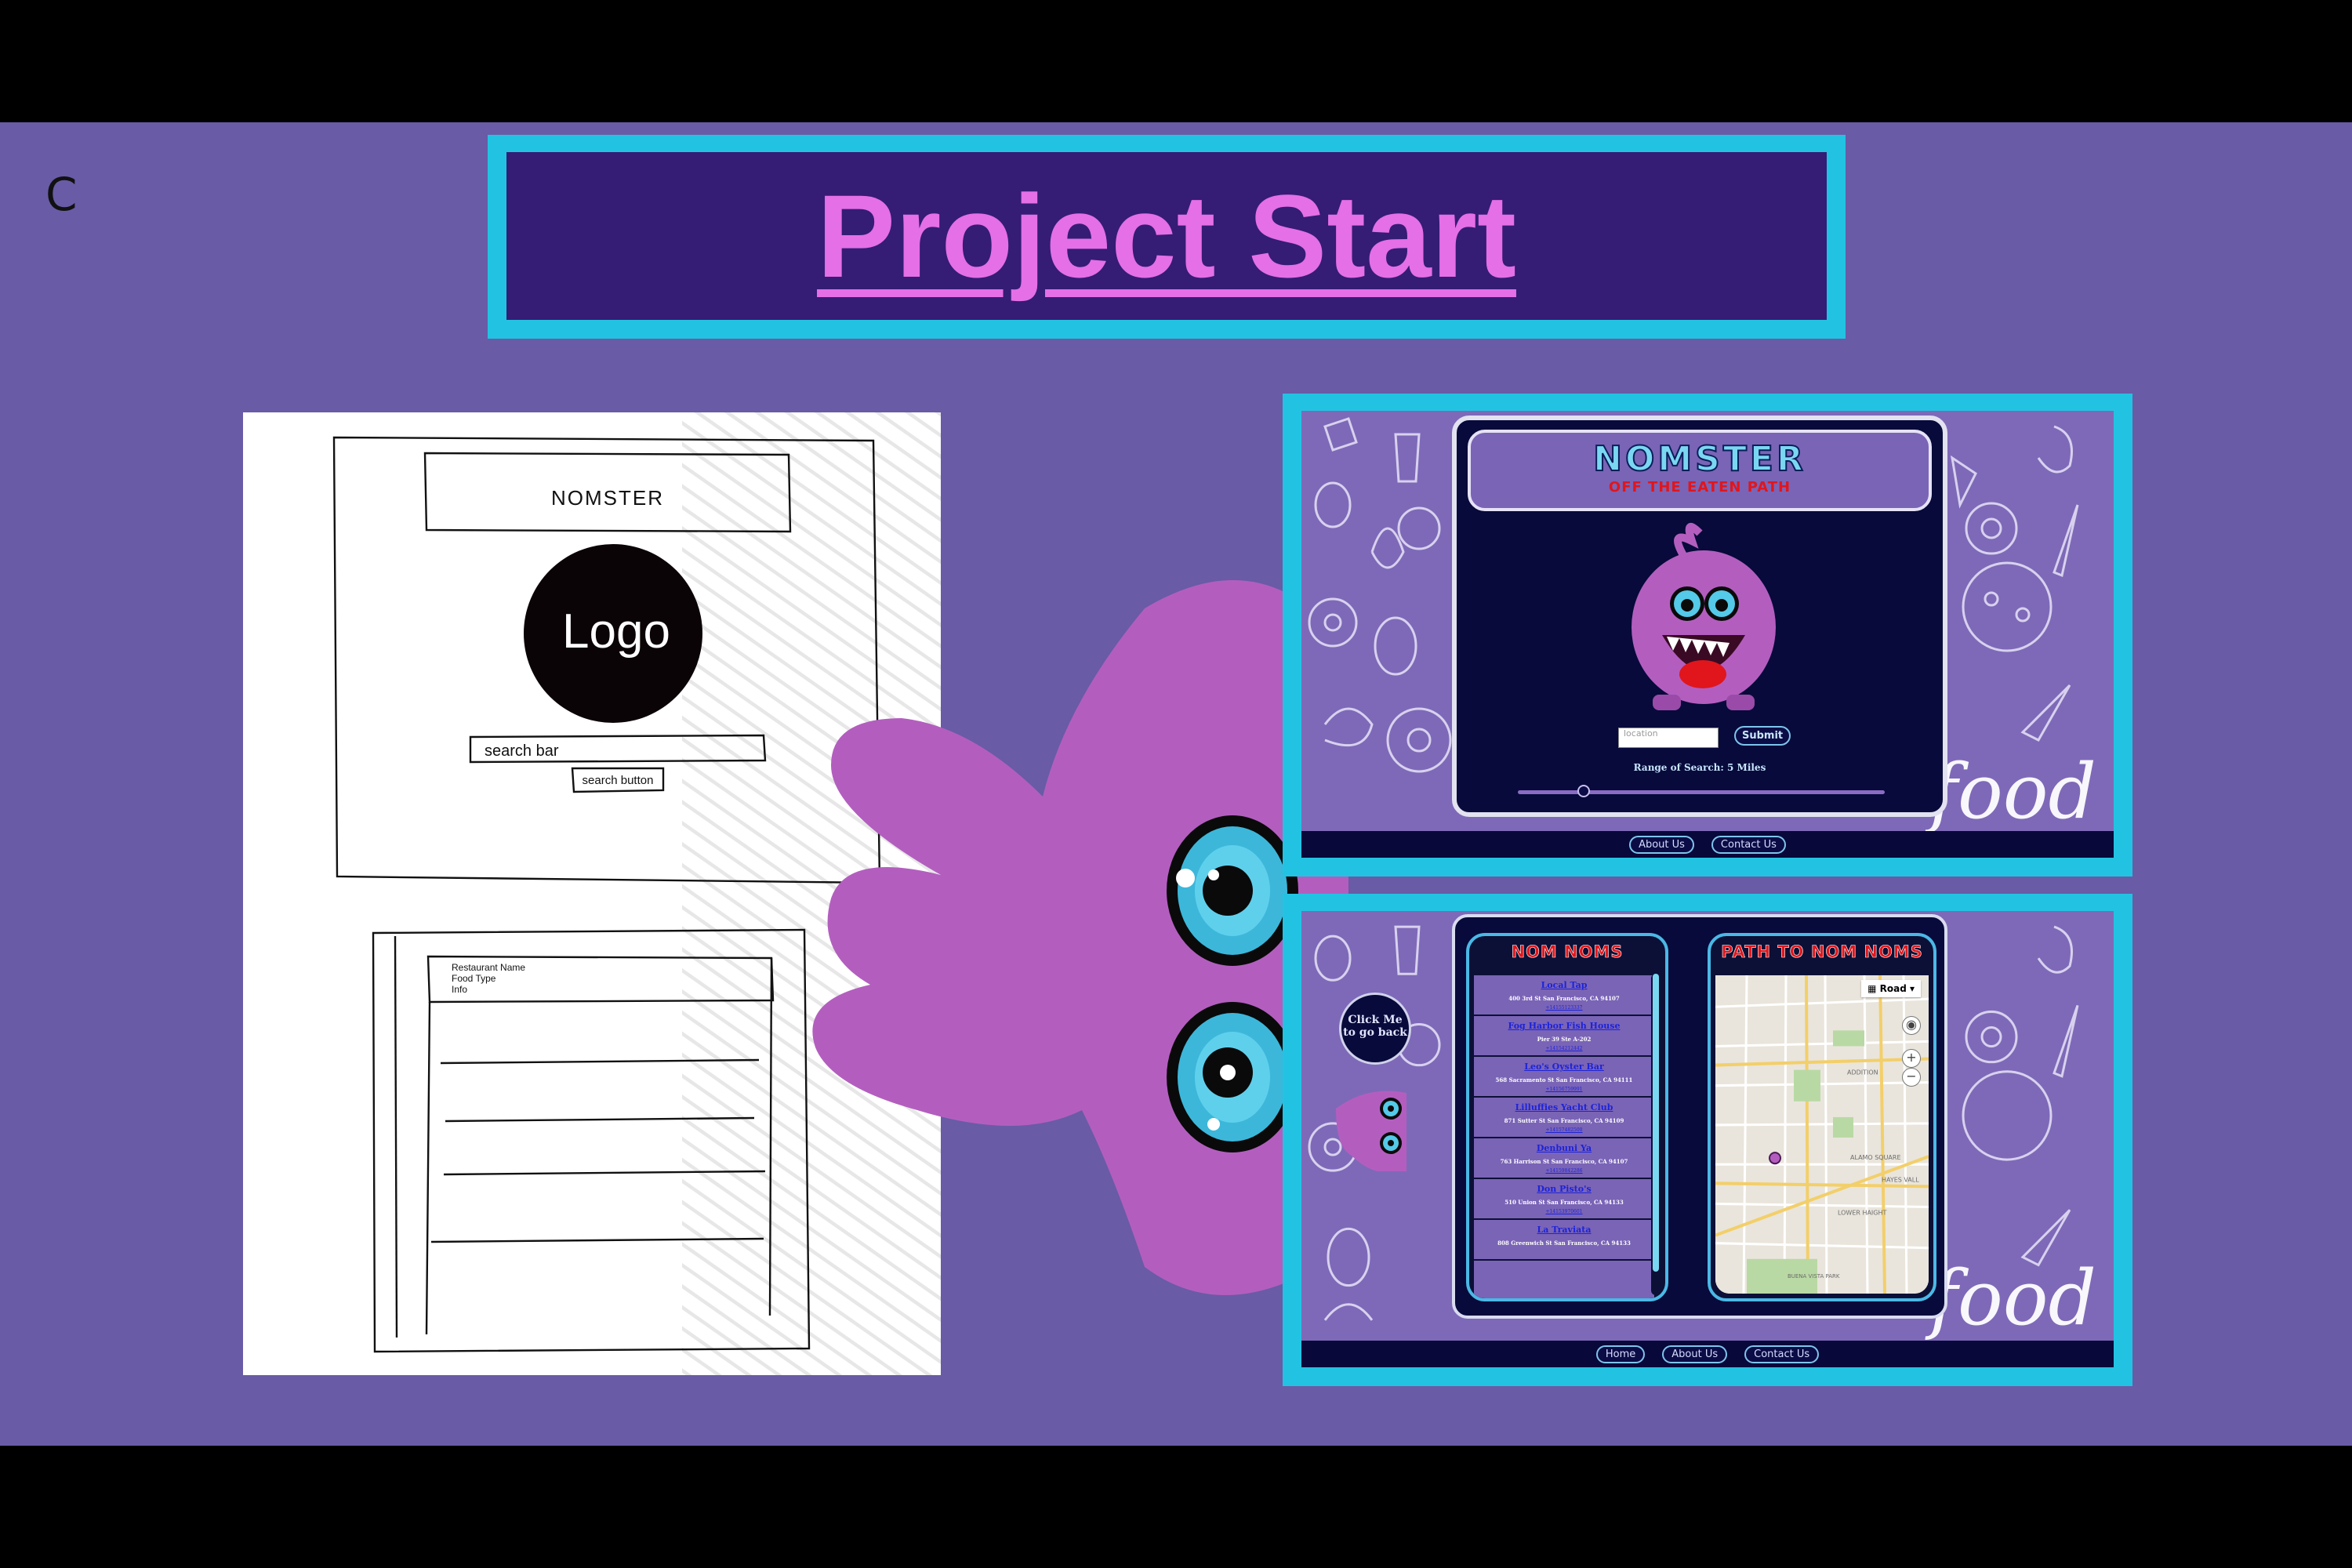 The width and height of the screenshot is (2352, 1568). Describe the element at coordinates (1080, 937) in the screenshot. I see `monster-illustration` at that location.